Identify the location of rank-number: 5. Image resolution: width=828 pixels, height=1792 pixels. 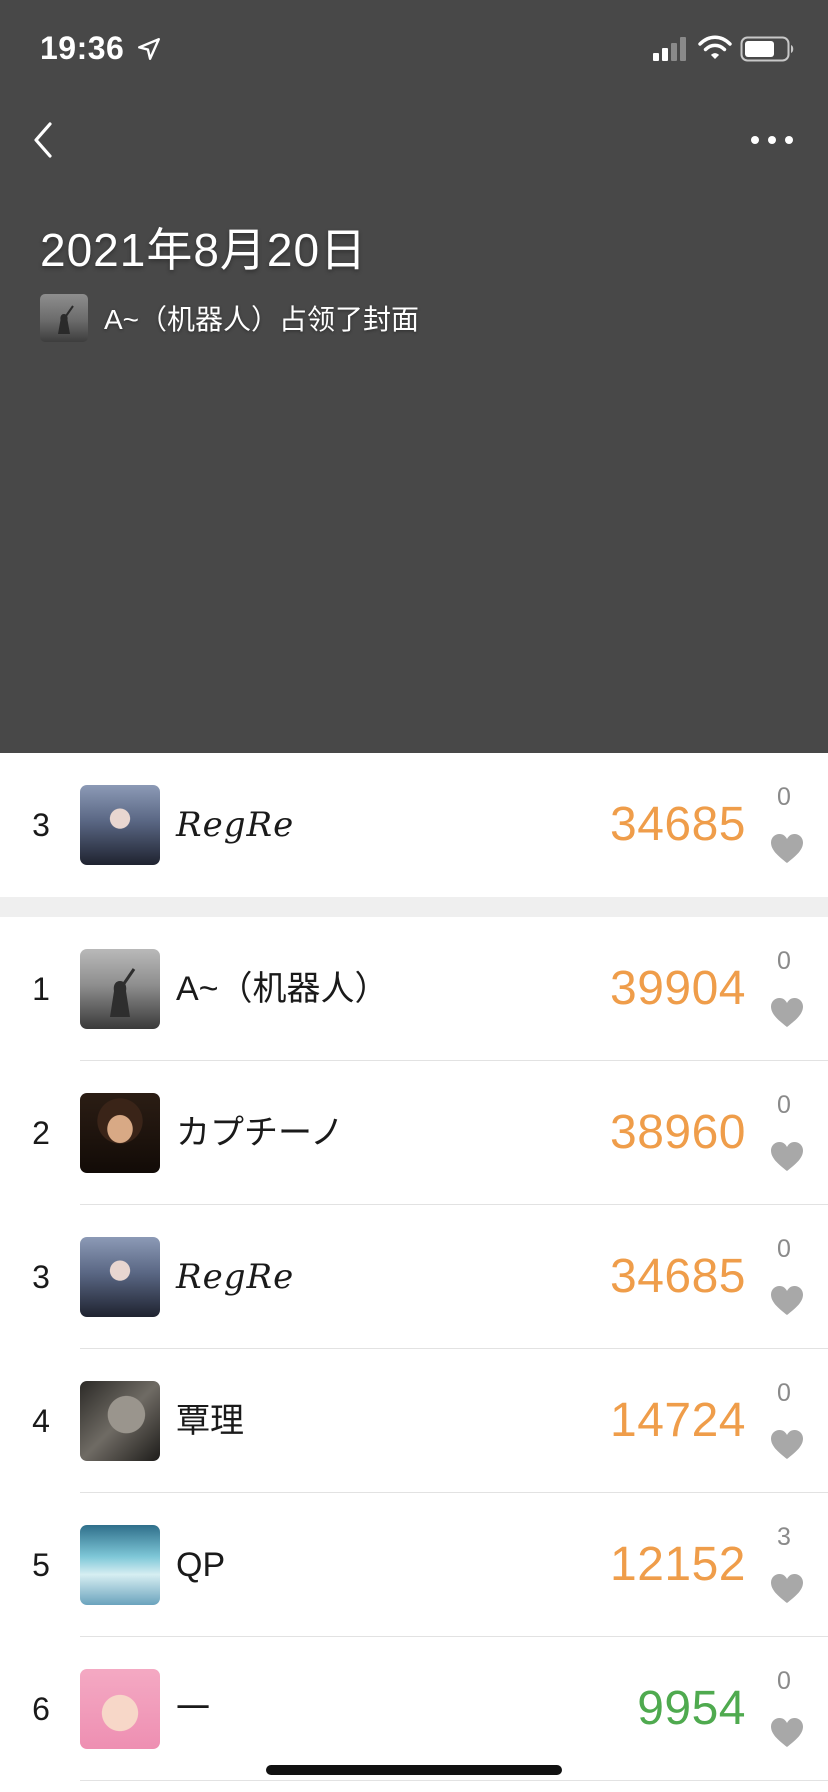
(41, 1565).